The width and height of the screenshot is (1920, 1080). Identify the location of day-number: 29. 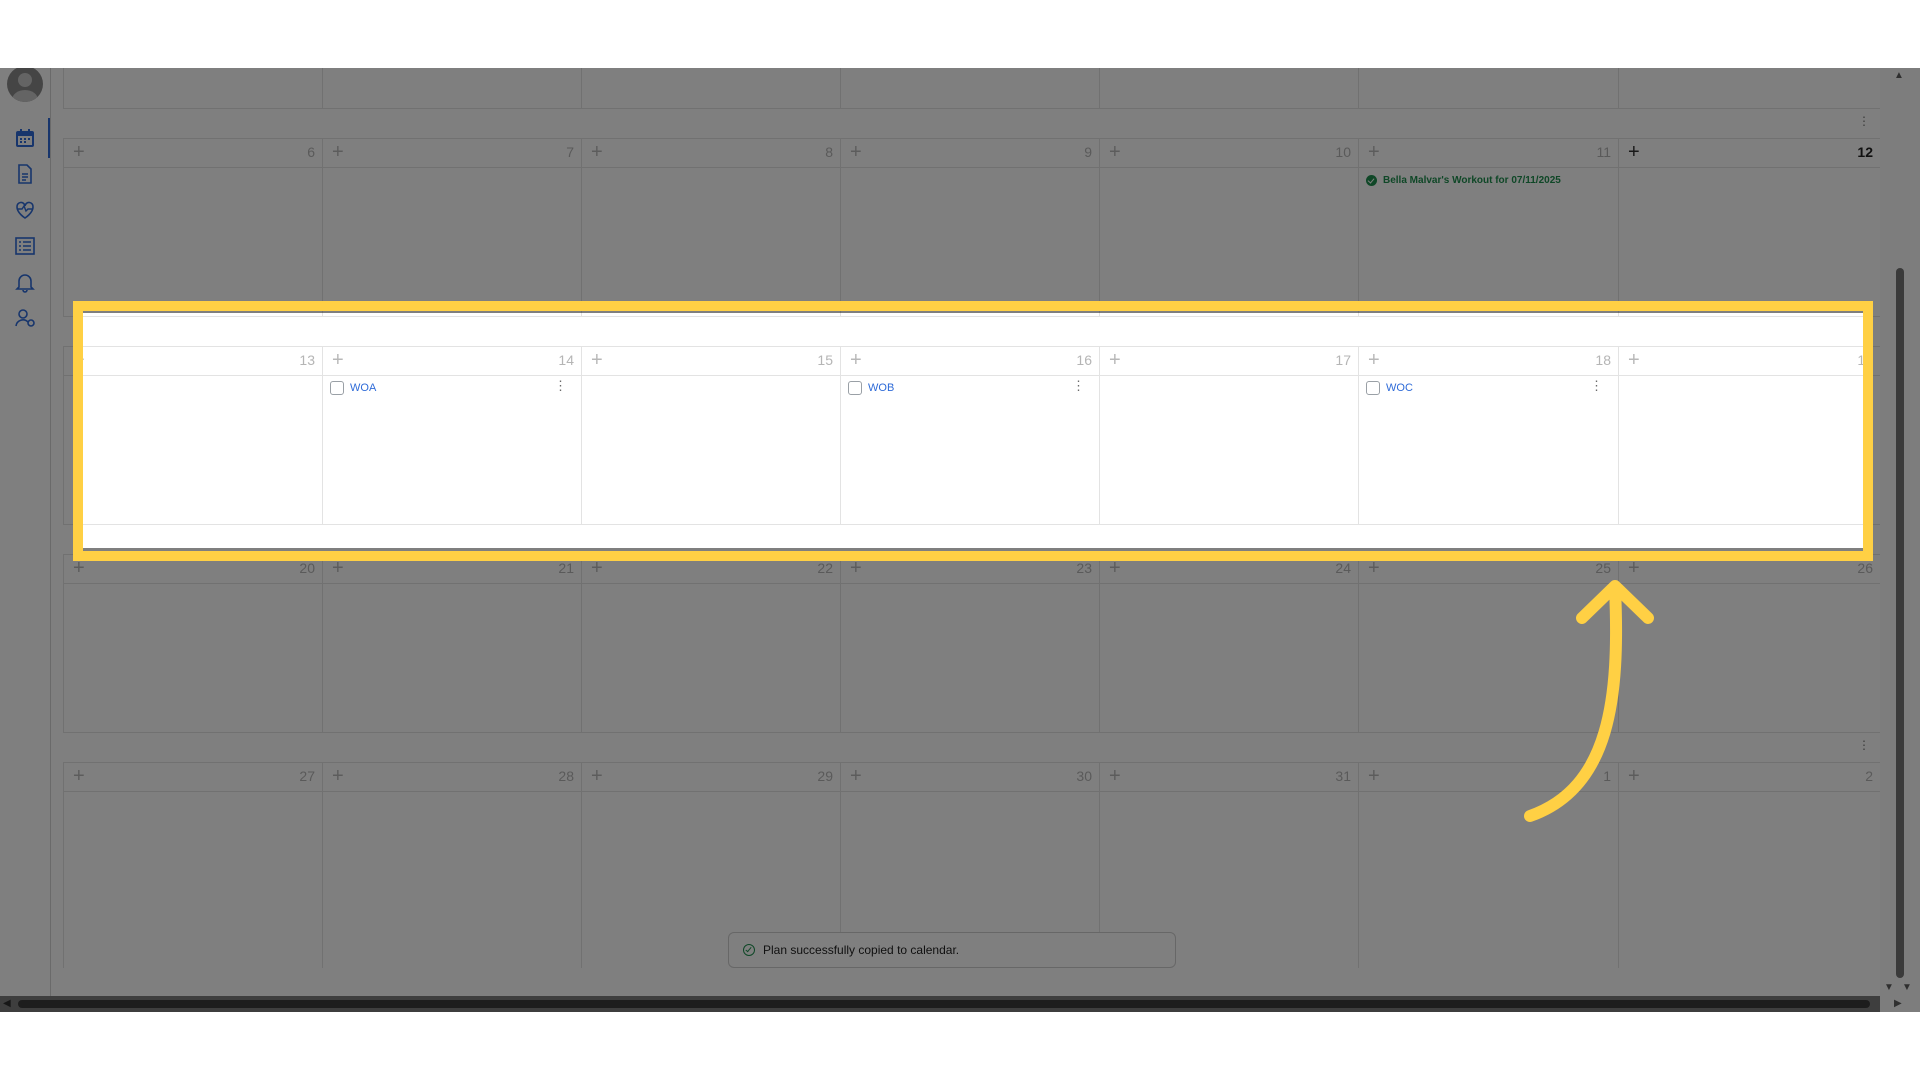
(825, 776).